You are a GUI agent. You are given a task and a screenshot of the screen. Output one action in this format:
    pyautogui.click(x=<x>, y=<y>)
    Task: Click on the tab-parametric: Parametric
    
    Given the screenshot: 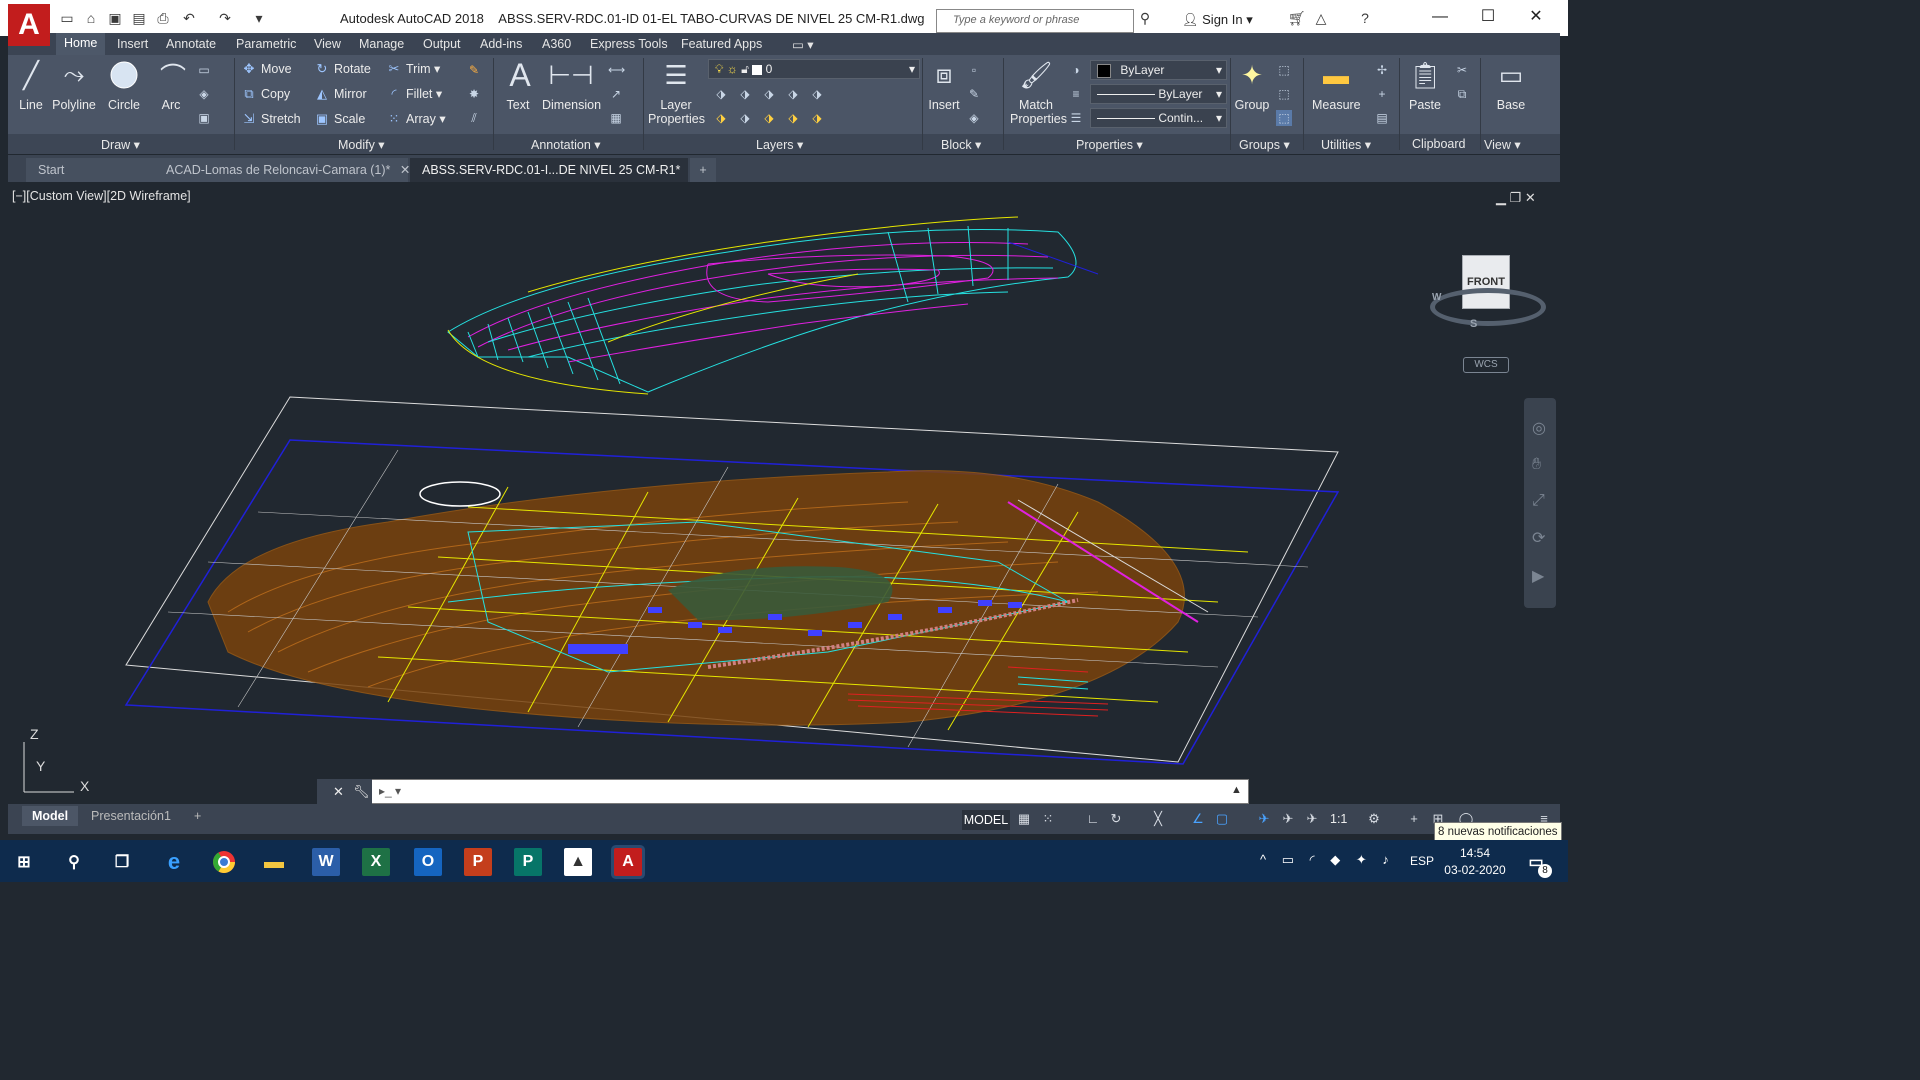 What is the action you would take?
    pyautogui.click(x=266, y=44)
    